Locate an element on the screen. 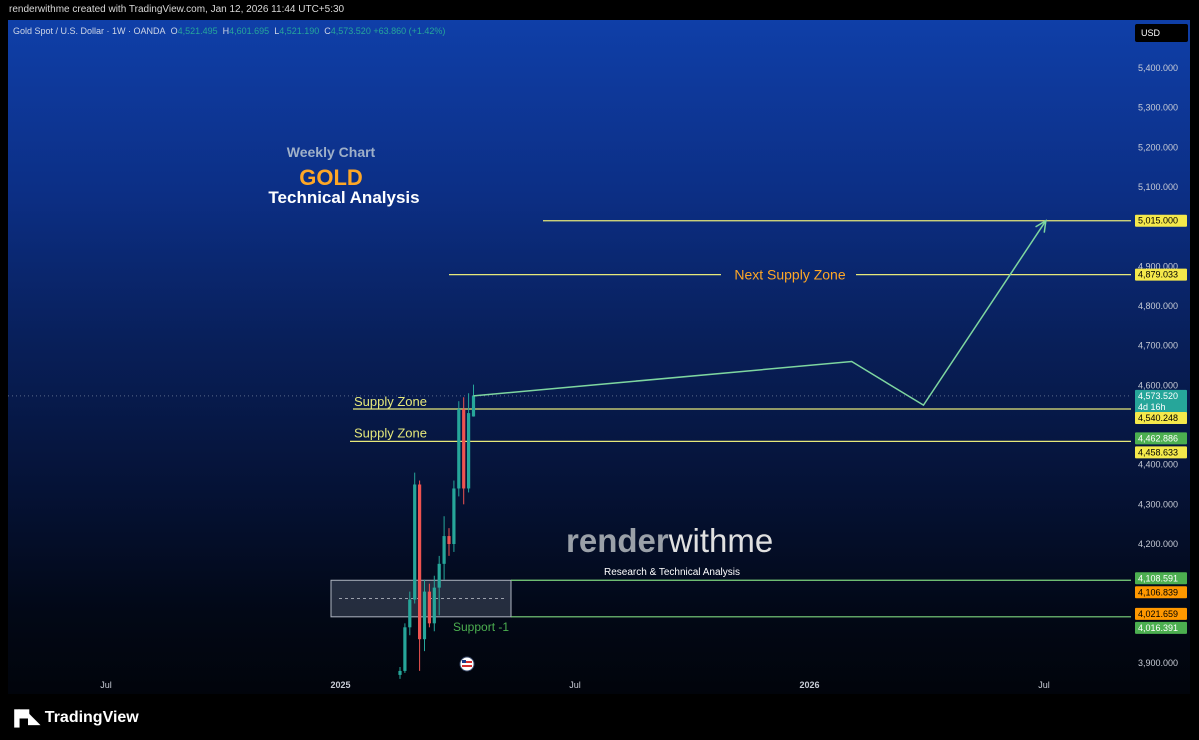 This screenshot has width=1199, height=740. bar-countdown: 4d 16h is located at coordinates (1152, 407).